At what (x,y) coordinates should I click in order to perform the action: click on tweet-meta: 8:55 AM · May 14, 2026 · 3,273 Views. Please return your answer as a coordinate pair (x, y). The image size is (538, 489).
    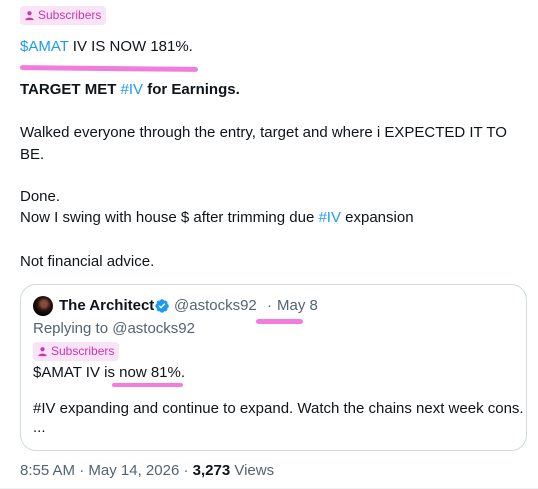
    Looking at the image, I should click on (147, 471).